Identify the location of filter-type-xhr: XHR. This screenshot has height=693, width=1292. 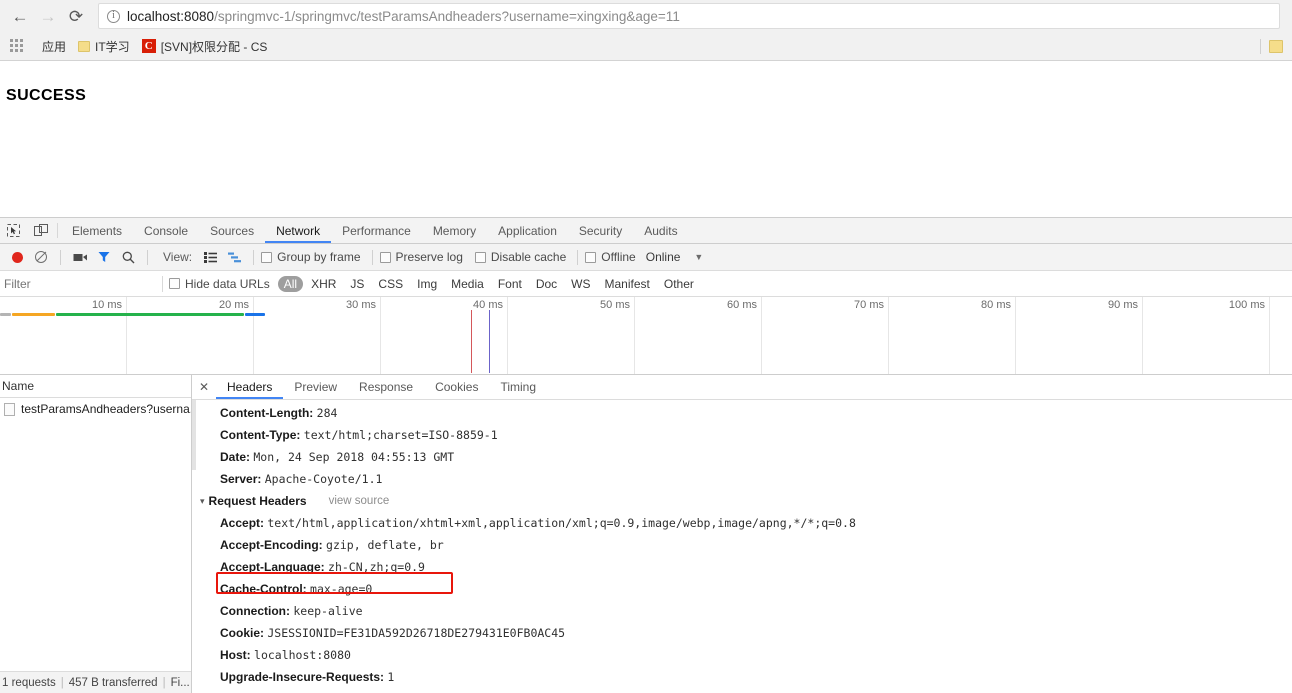
(323, 284).